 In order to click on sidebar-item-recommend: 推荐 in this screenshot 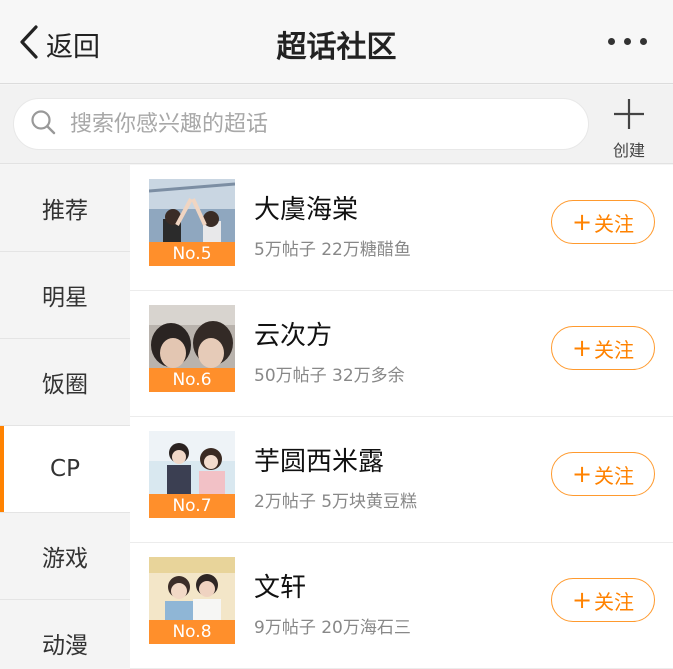, I will do `click(65, 208)`.